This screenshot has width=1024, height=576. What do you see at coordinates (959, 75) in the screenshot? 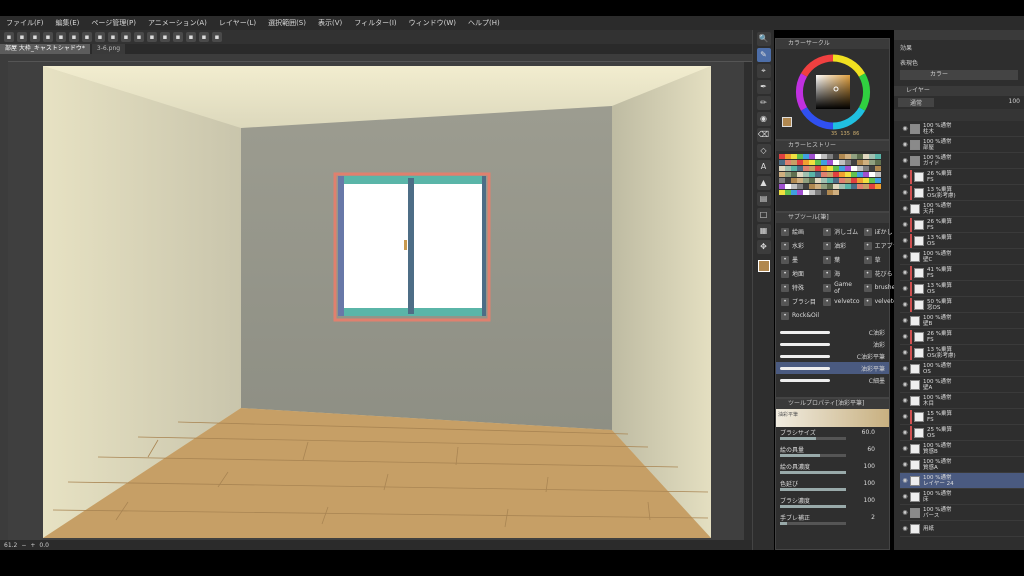
I see `expression-color-select: カラー` at bounding box center [959, 75].